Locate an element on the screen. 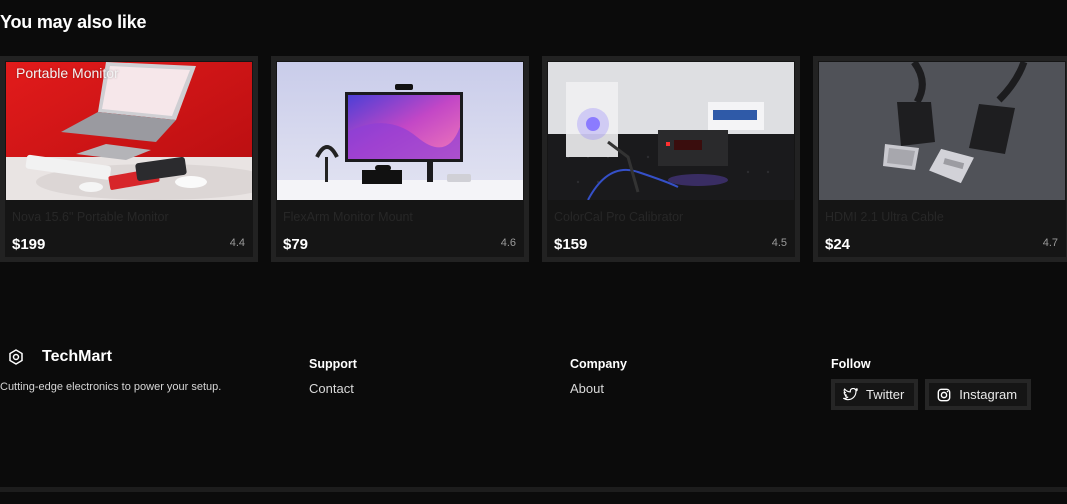 This screenshot has height=504, width=1067. product-rating: 4.5 is located at coordinates (779, 243).